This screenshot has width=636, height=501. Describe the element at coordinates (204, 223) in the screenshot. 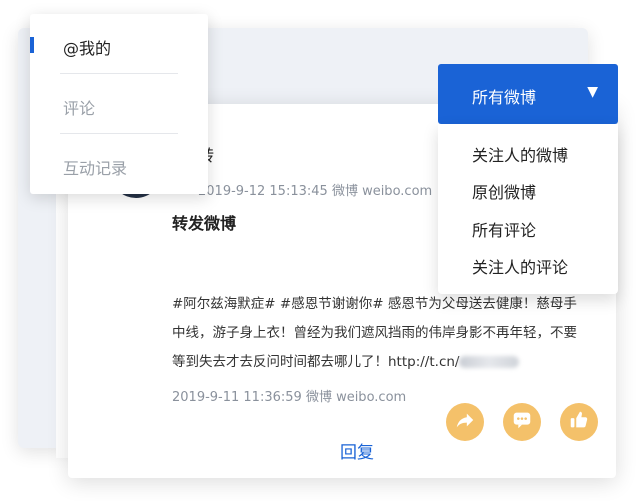

I see `post-title: 转发微博` at that location.